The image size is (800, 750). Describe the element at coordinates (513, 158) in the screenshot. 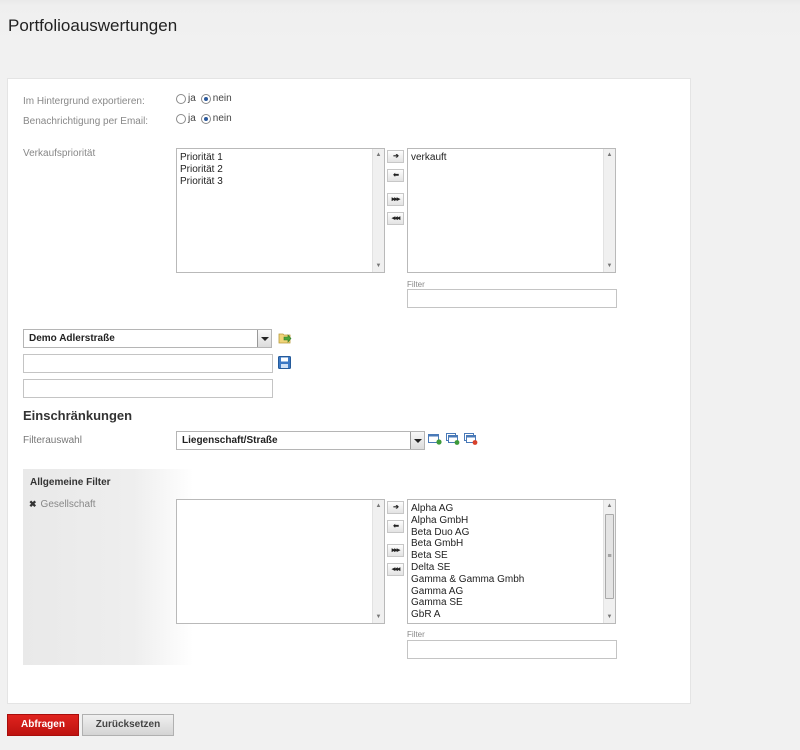

I see `list-item: verkauft` at that location.